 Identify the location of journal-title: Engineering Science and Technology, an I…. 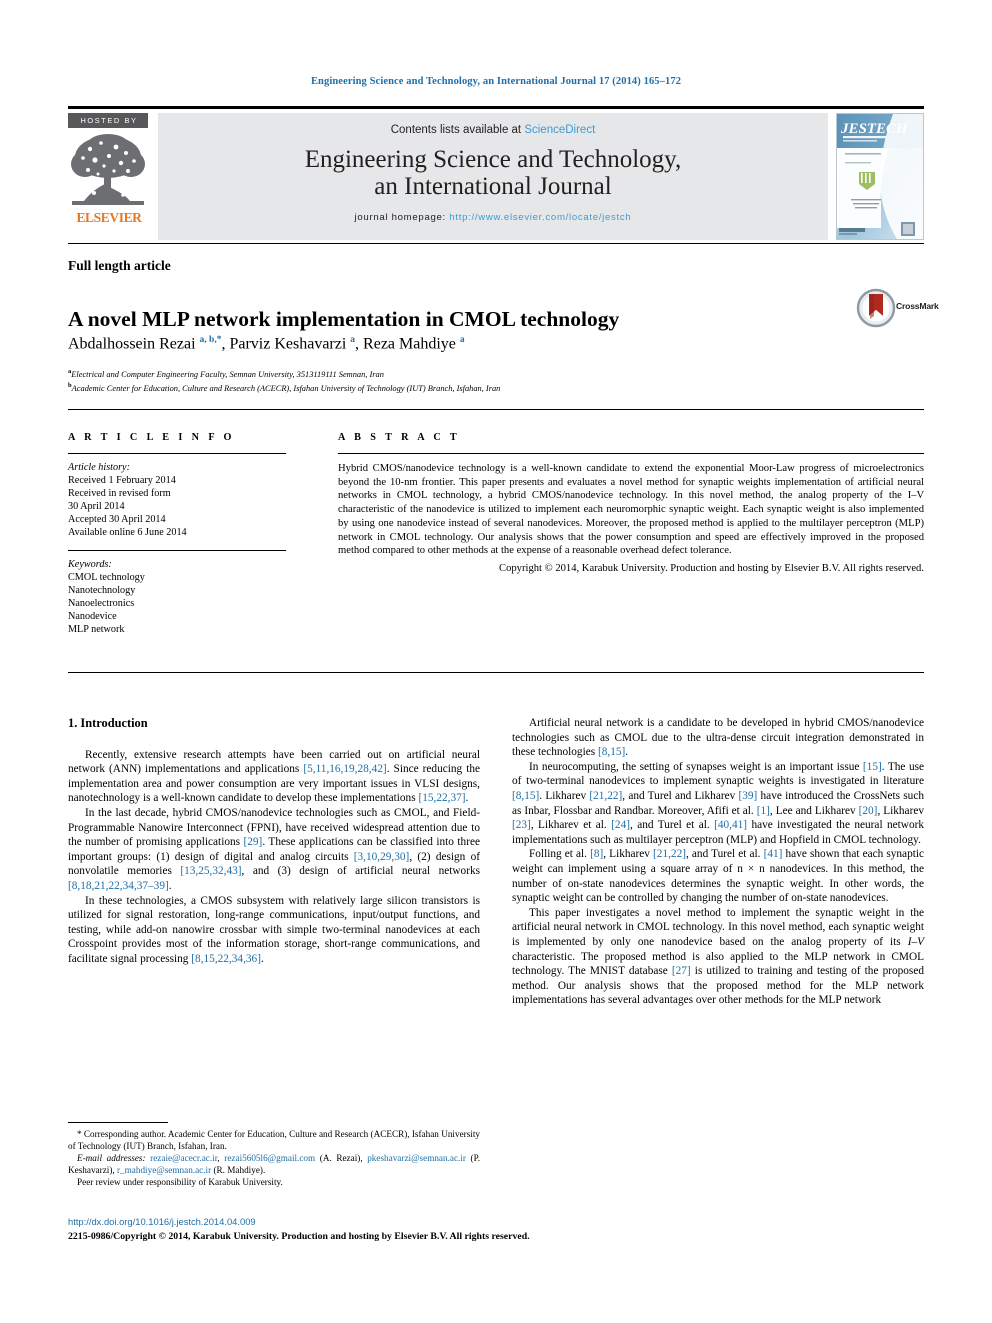
(493, 173).